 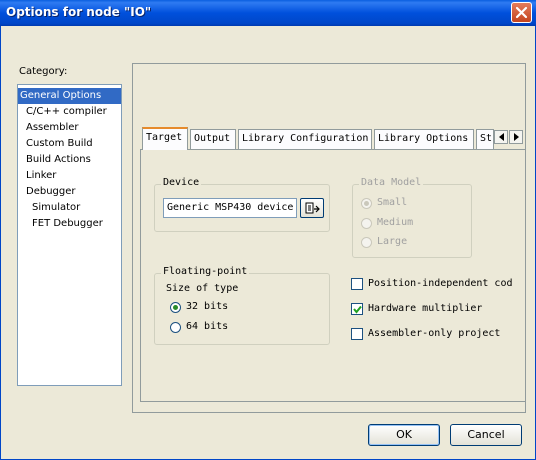 What do you see at coordinates (305, 139) in the screenshot?
I see `tab-library-configuration: Library Configuration` at bounding box center [305, 139].